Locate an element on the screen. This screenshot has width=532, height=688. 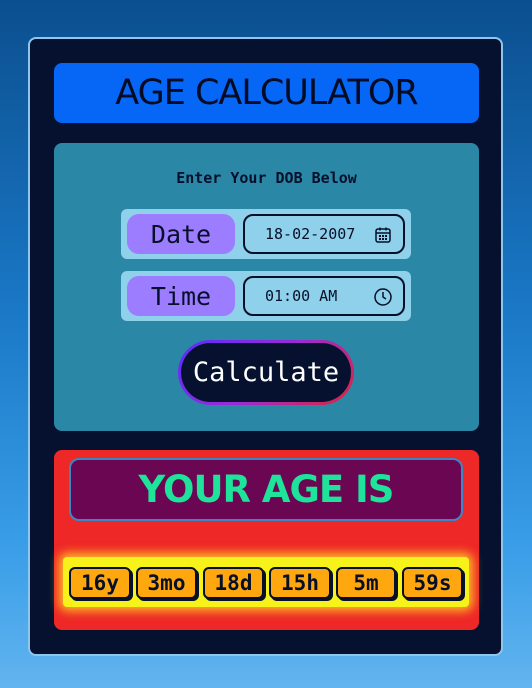
time-value: 01:00 AM is located at coordinates (301, 296).